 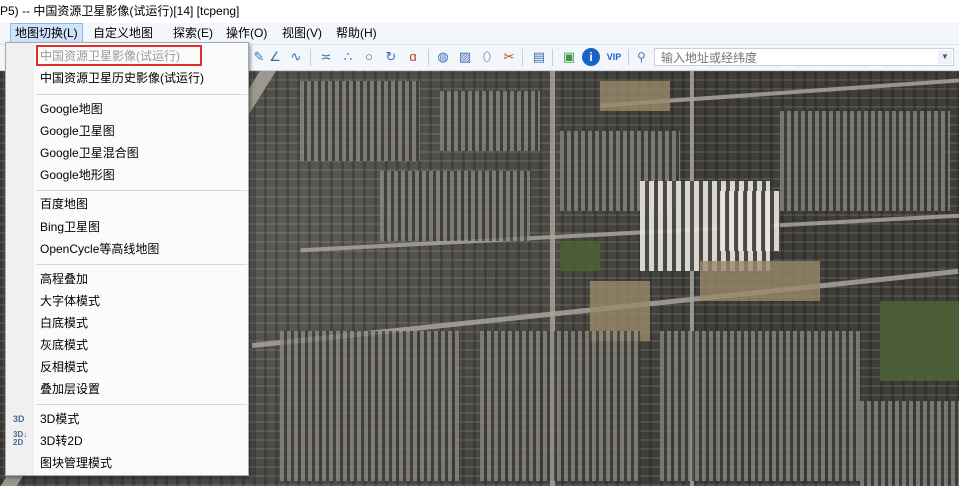 I want to click on menu-item-gray-background-mode: 灰底模式, so click(x=64, y=345).